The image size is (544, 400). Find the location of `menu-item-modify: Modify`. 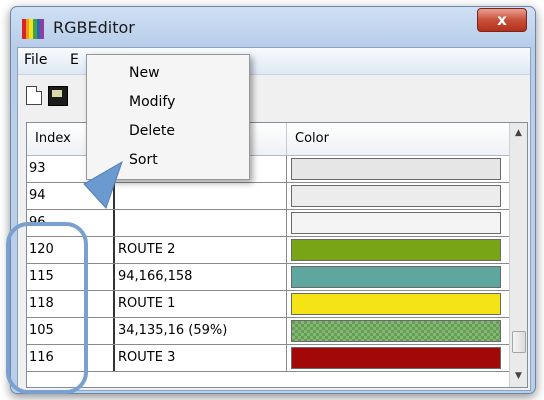

menu-item-modify: Modify is located at coordinates (152, 102).